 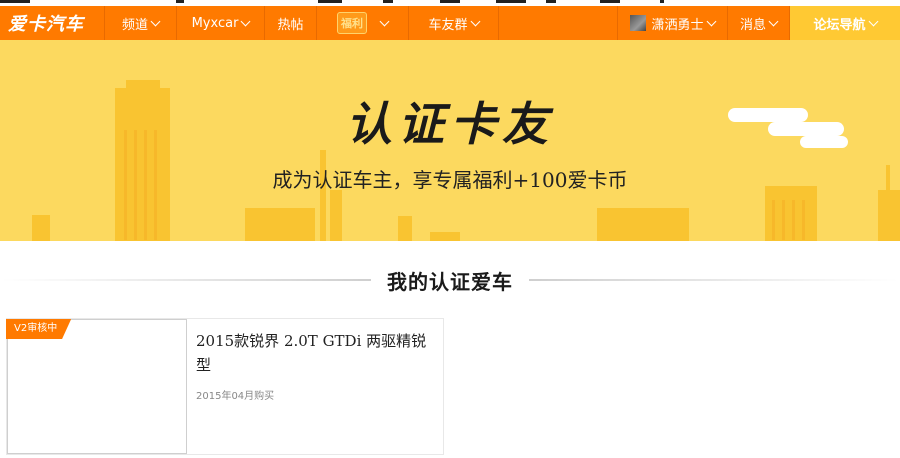 I want to click on car-model-name: 2015款锐界 2.0T GTDi 两驱精锐型, so click(x=316, y=353).